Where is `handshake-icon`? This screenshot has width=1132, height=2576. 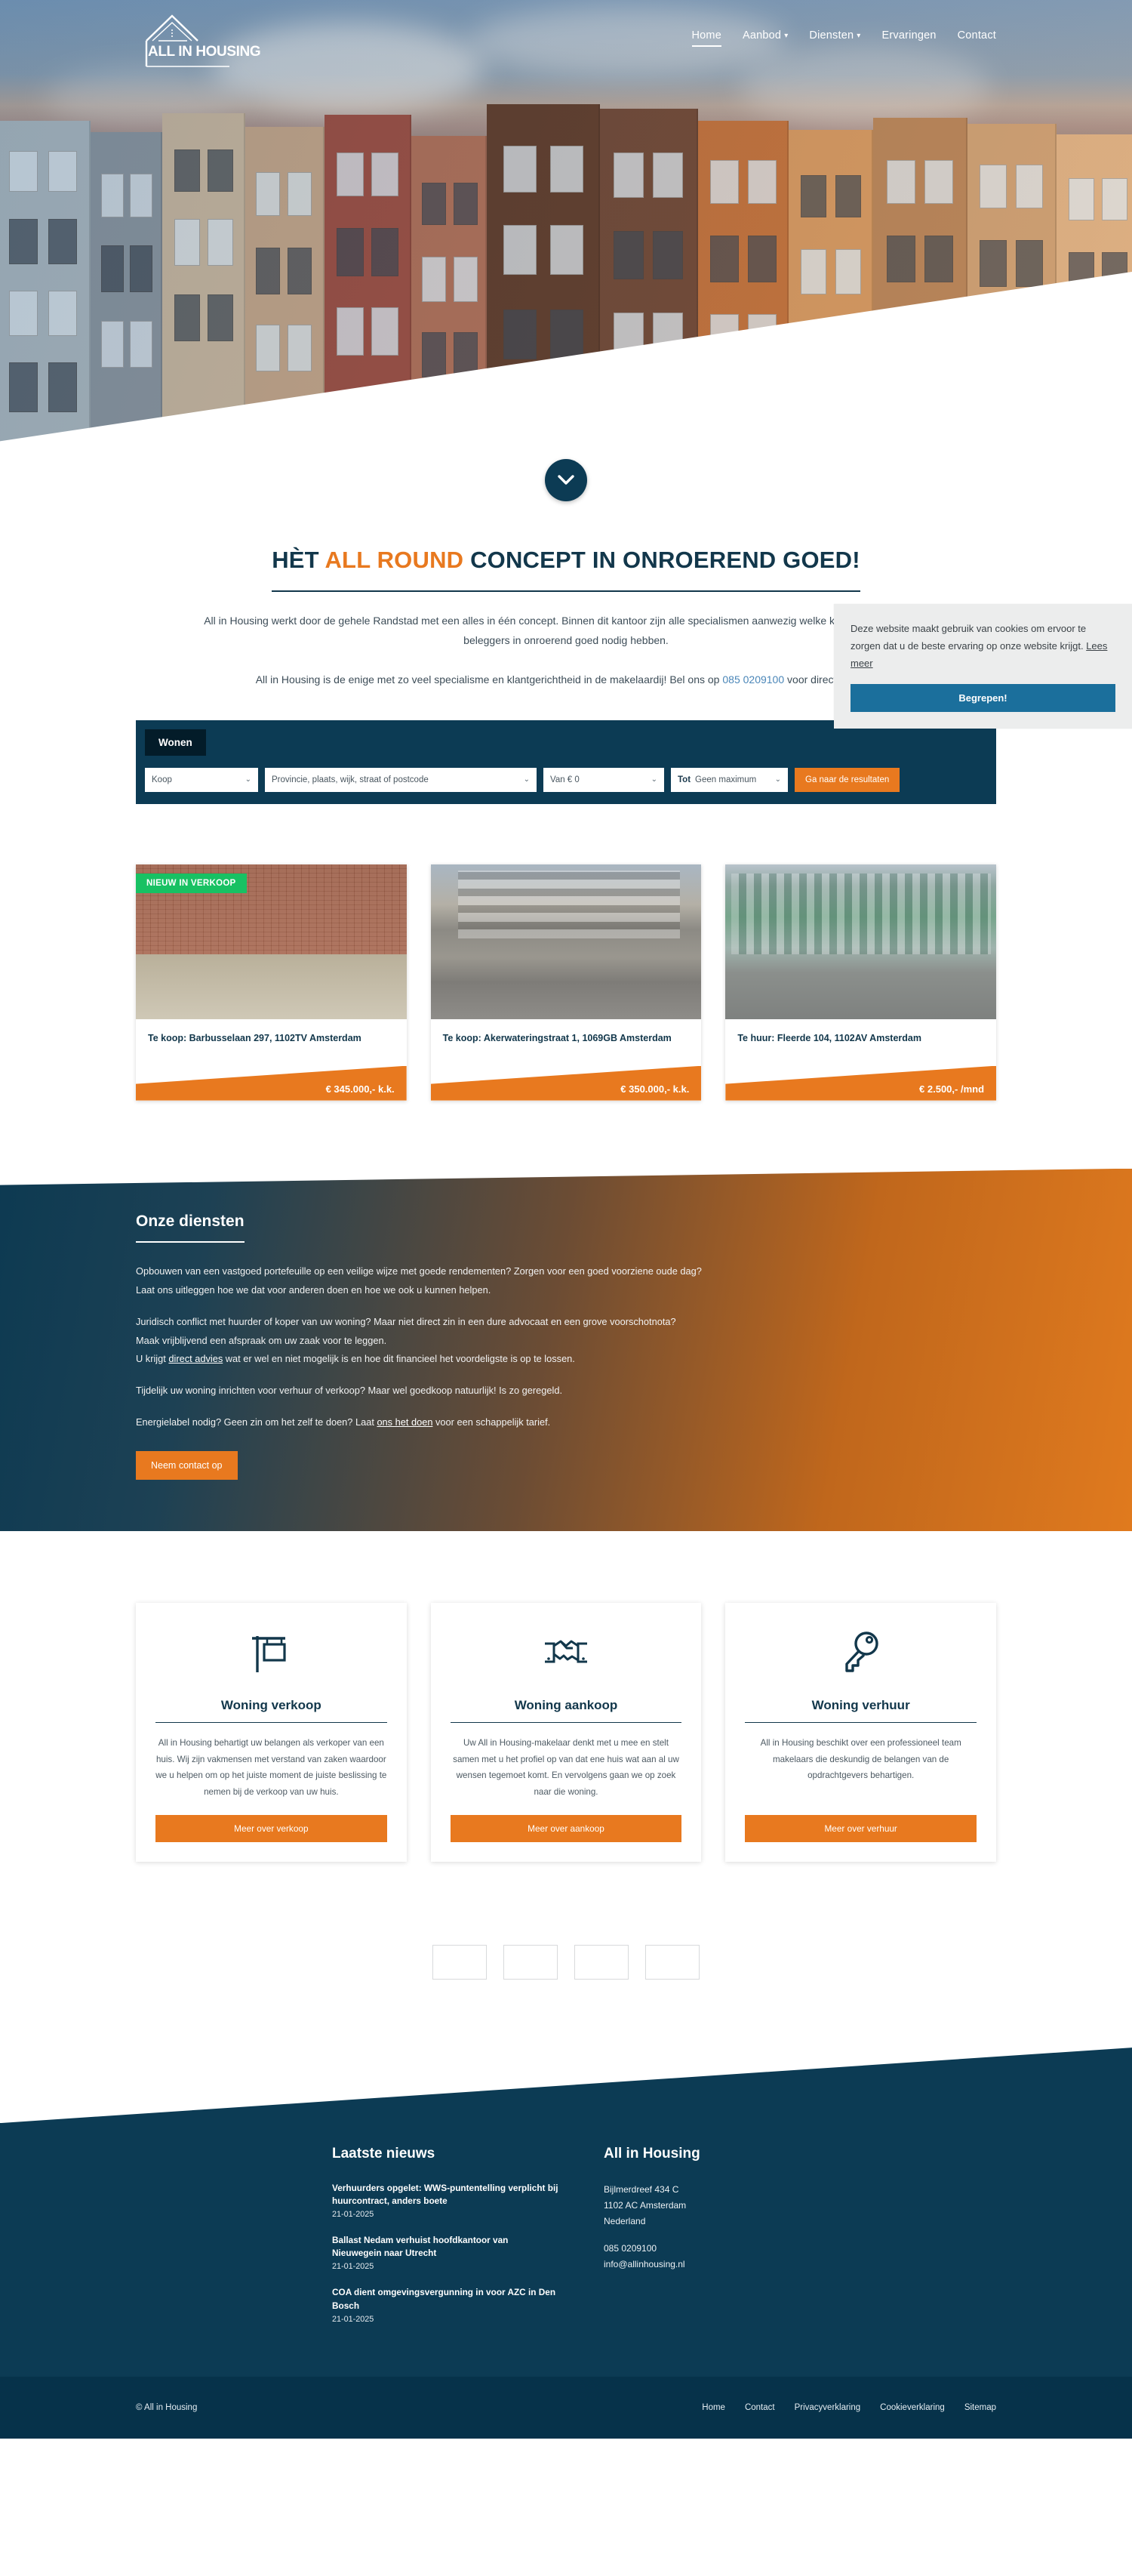
handshake-icon is located at coordinates (567, 1653).